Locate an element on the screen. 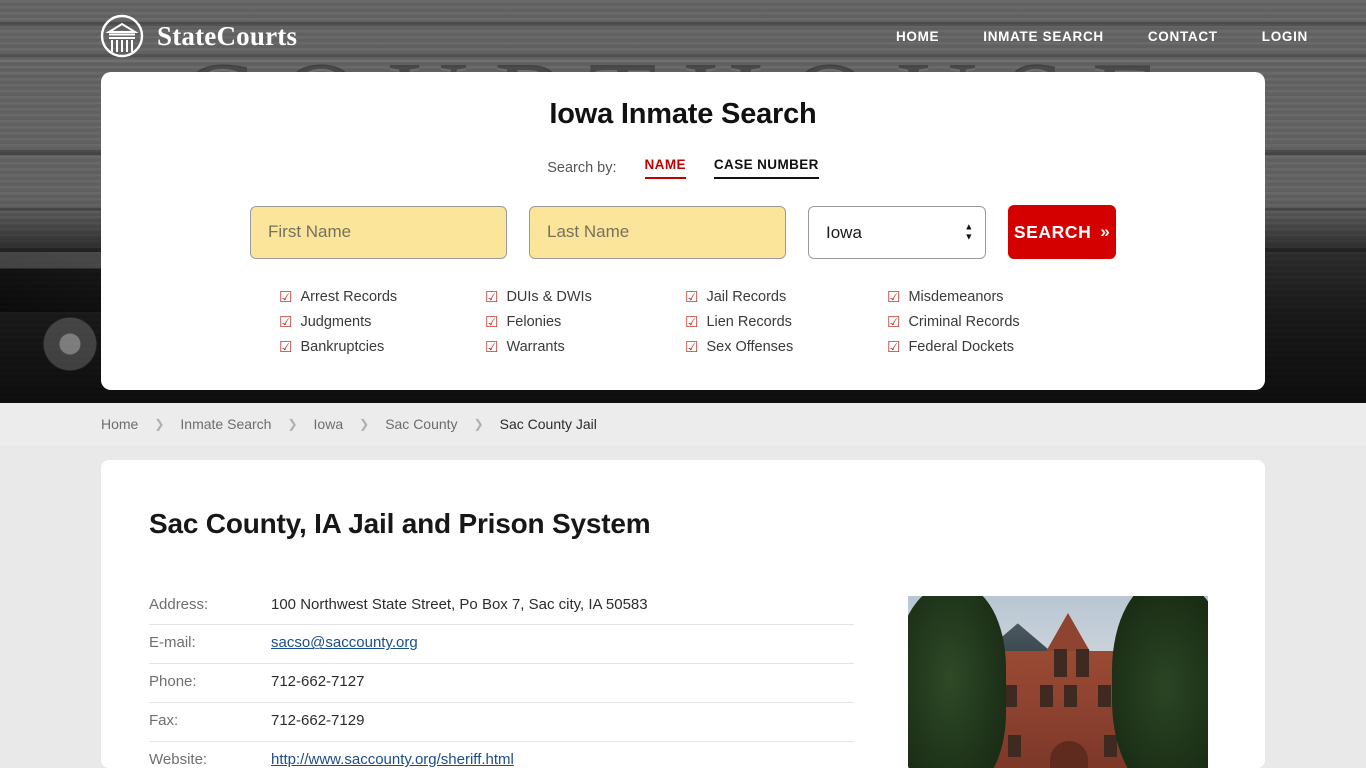  brand-logo-group: StateCourts is located at coordinates (198, 36).